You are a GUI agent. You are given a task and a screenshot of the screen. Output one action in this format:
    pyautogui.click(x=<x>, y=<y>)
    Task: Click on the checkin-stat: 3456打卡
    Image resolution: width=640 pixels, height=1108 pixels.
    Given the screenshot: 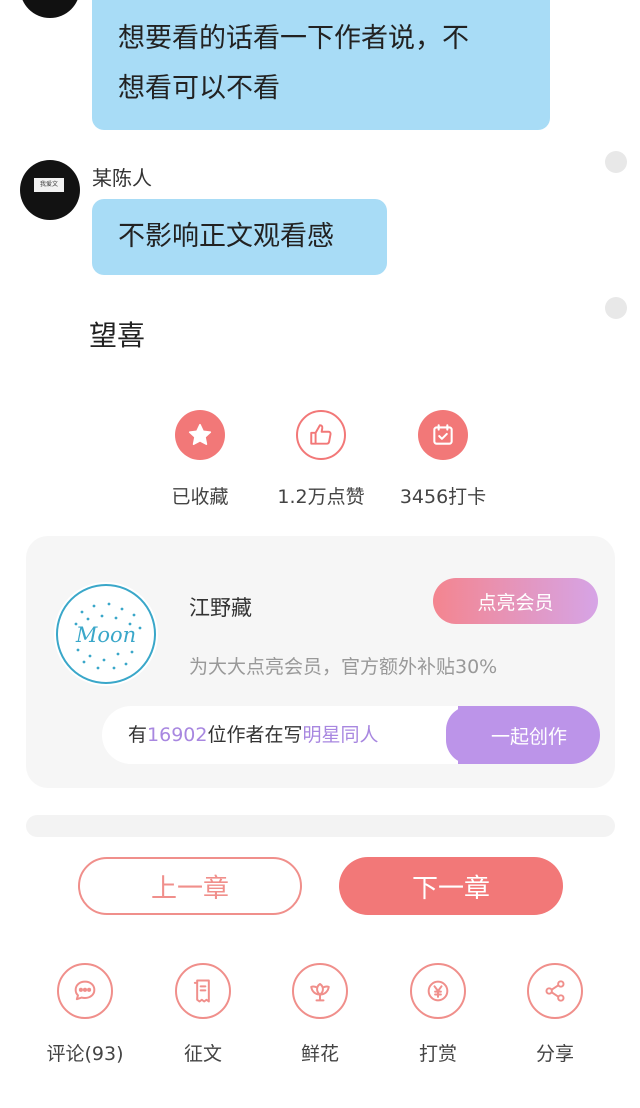 What is the action you would take?
    pyautogui.click(x=443, y=459)
    